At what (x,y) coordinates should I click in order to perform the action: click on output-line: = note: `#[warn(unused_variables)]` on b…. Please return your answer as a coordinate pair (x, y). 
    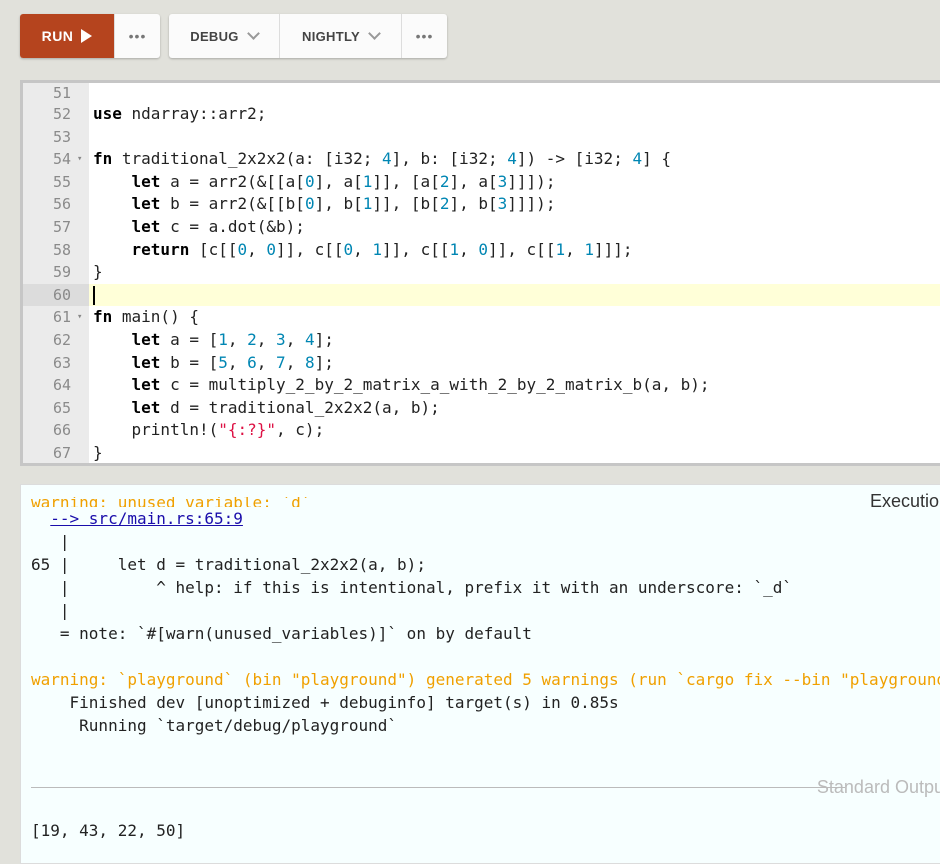
    Looking at the image, I should click on (281, 633).